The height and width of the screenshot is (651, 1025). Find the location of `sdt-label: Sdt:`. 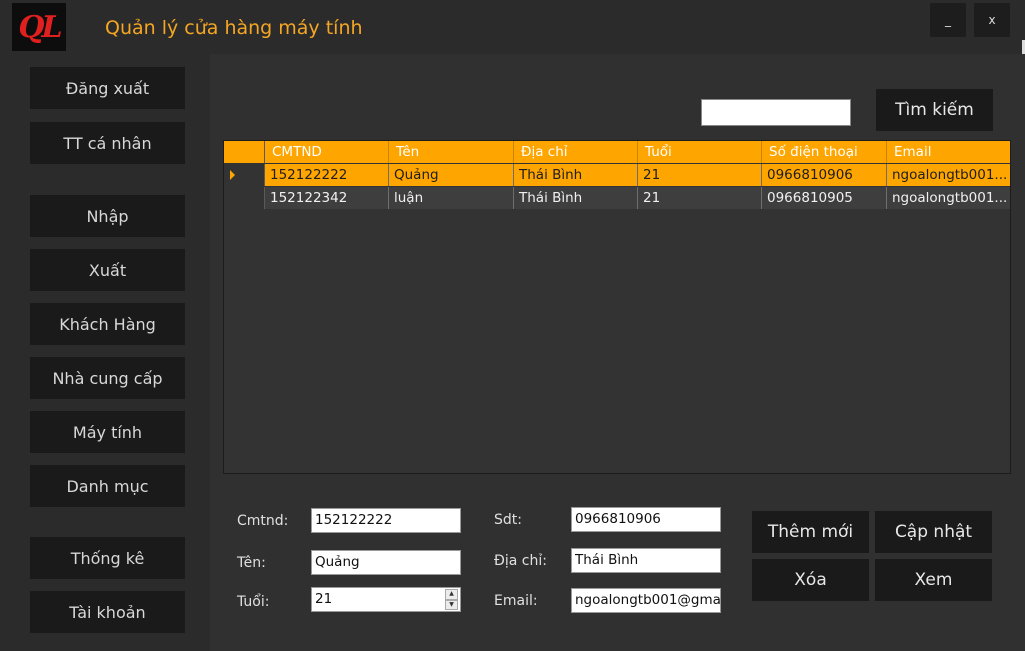

sdt-label: Sdt: is located at coordinates (508, 520).